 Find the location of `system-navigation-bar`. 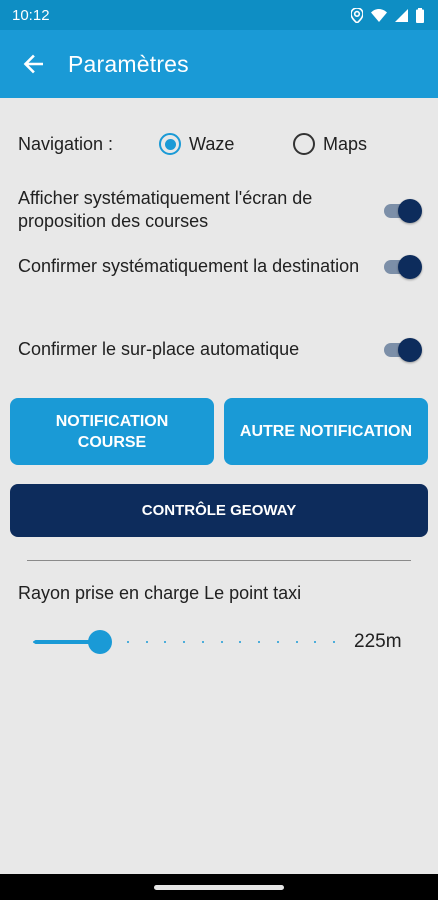

system-navigation-bar is located at coordinates (219, 887).